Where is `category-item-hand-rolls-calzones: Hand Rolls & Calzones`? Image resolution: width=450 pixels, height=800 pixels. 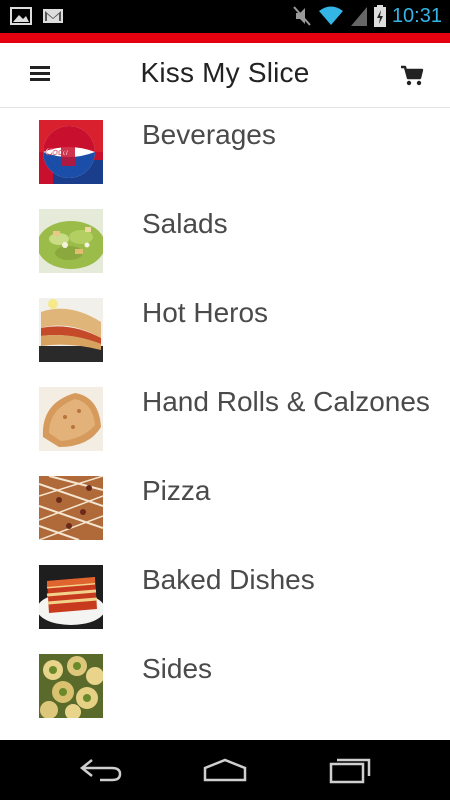
category-item-hand-rolls-calzones: Hand Rolls & Calzones is located at coordinates (225, 419).